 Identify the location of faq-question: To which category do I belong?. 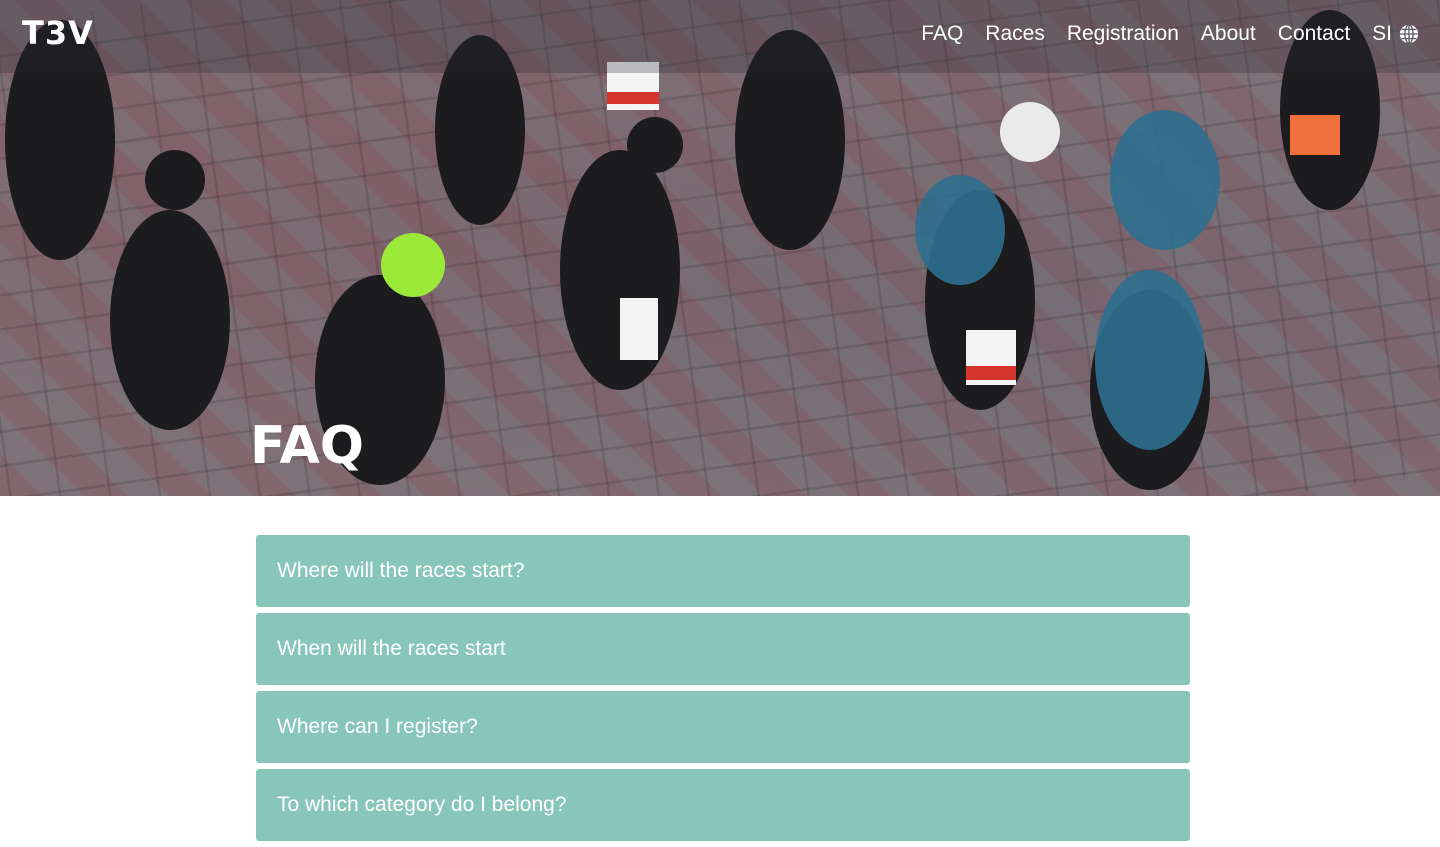
(422, 804).